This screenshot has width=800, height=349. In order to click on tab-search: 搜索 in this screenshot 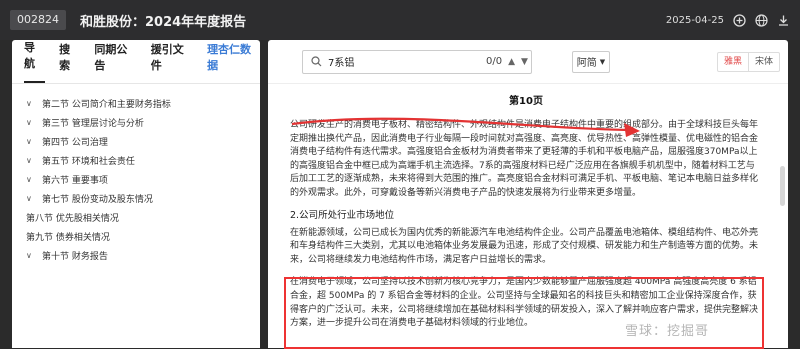, I will do `click(69, 62)`.